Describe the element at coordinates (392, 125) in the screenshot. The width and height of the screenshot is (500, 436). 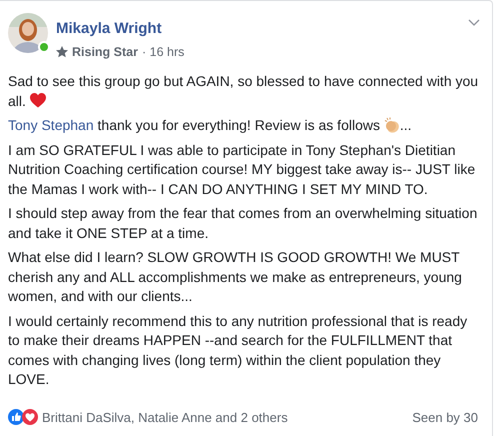
I see `clapping-hands-icon` at that location.